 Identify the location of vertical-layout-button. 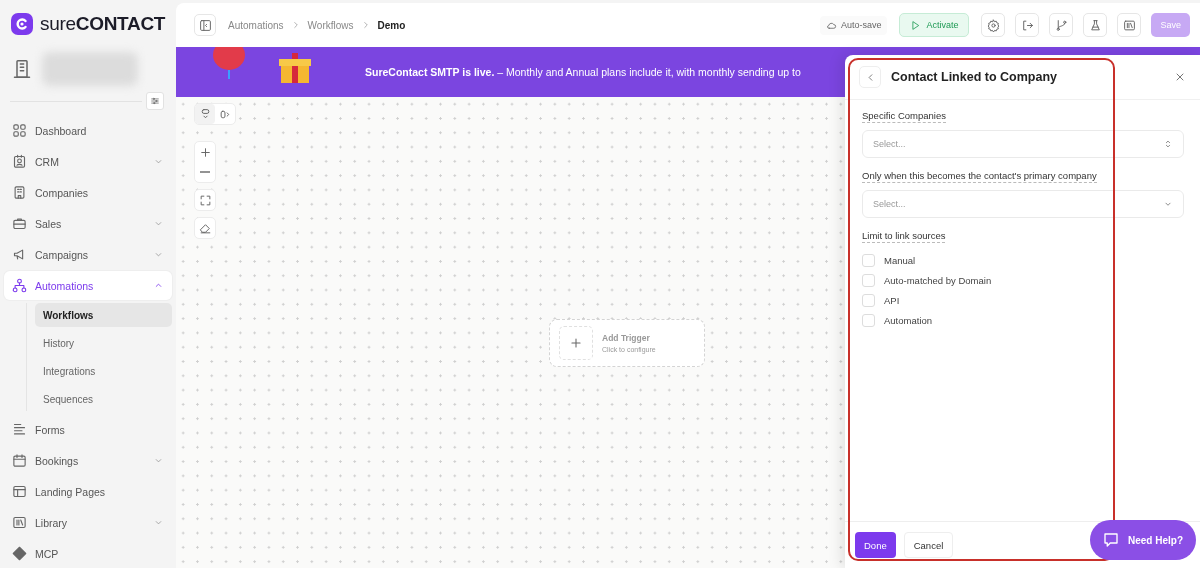
(205, 114).